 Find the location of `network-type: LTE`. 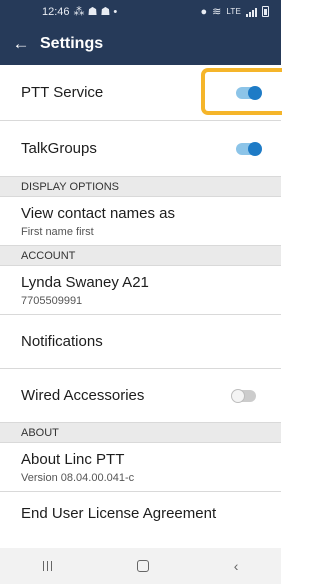

network-type: LTE is located at coordinates (233, 11).